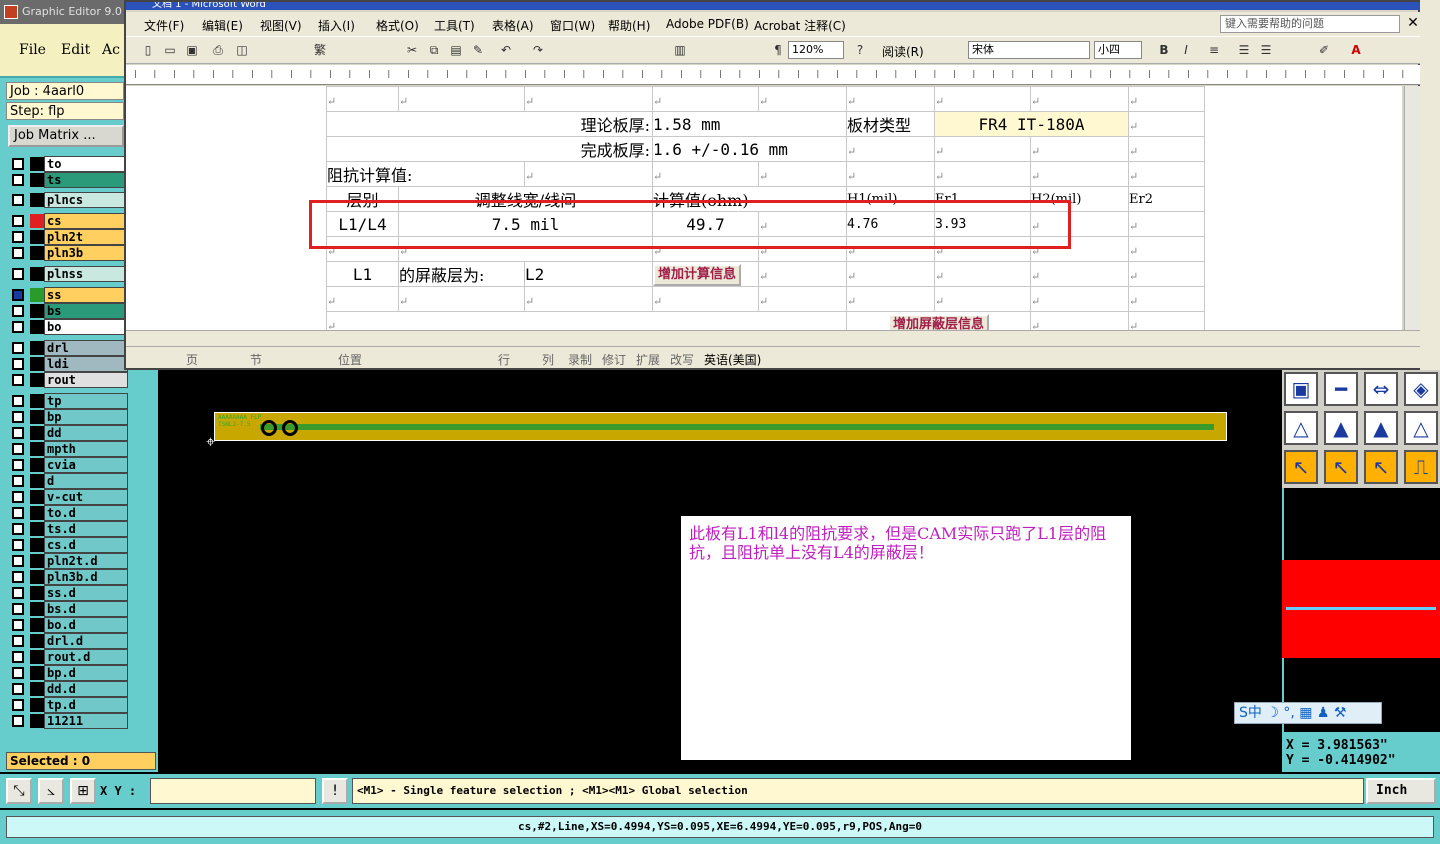 The height and width of the screenshot is (844, 1440). I want to click on units-button: Inch, so click(1401, 791).